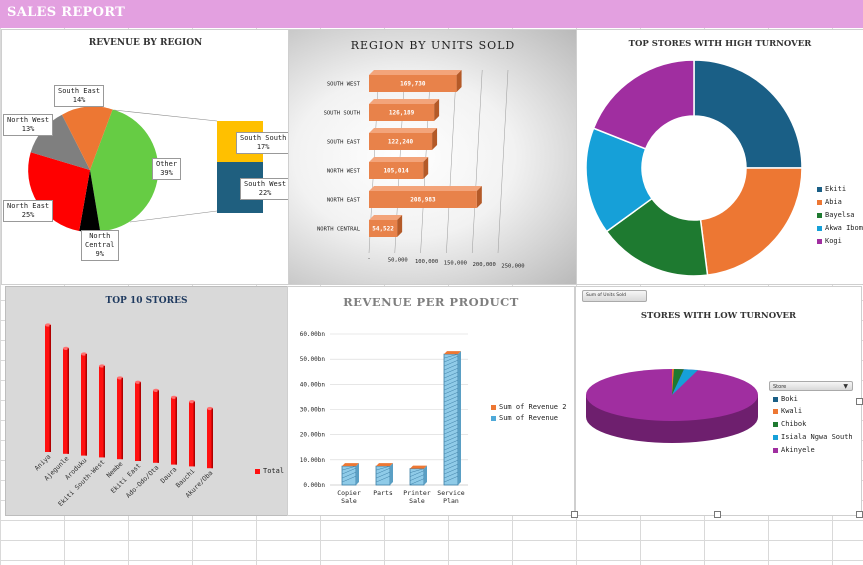 The height and width of the screenshot is (565, 863). Describe the element at coordinates (313, 410) in the screenshot. I see `y-tick-label: 30.00bn` at that location.